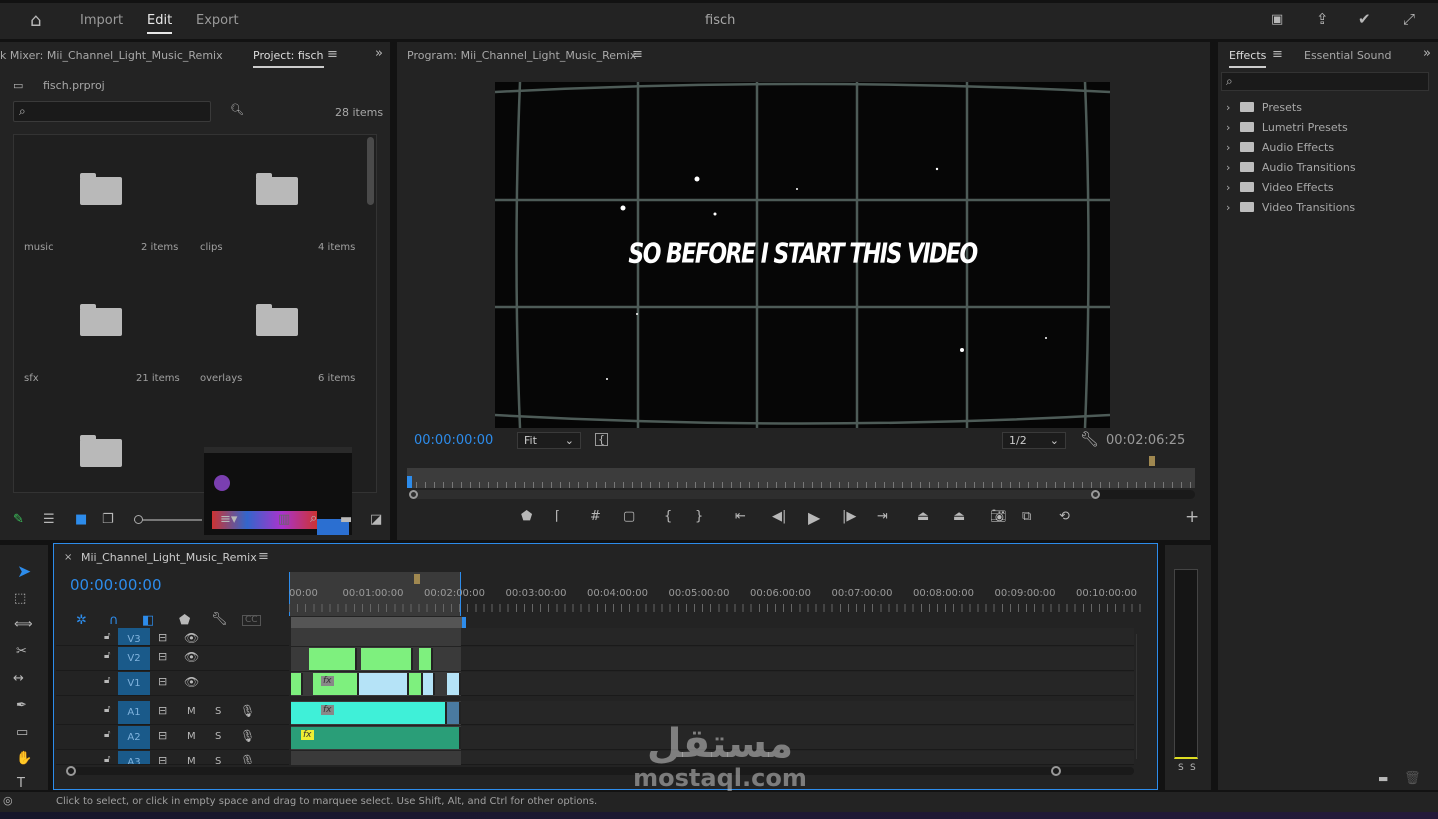 The height and width of the screenshot is (819, 1438). Describe the element at coordinates (600, 771) in the screenshot. I see `horizontal-scrollbar` at that location.